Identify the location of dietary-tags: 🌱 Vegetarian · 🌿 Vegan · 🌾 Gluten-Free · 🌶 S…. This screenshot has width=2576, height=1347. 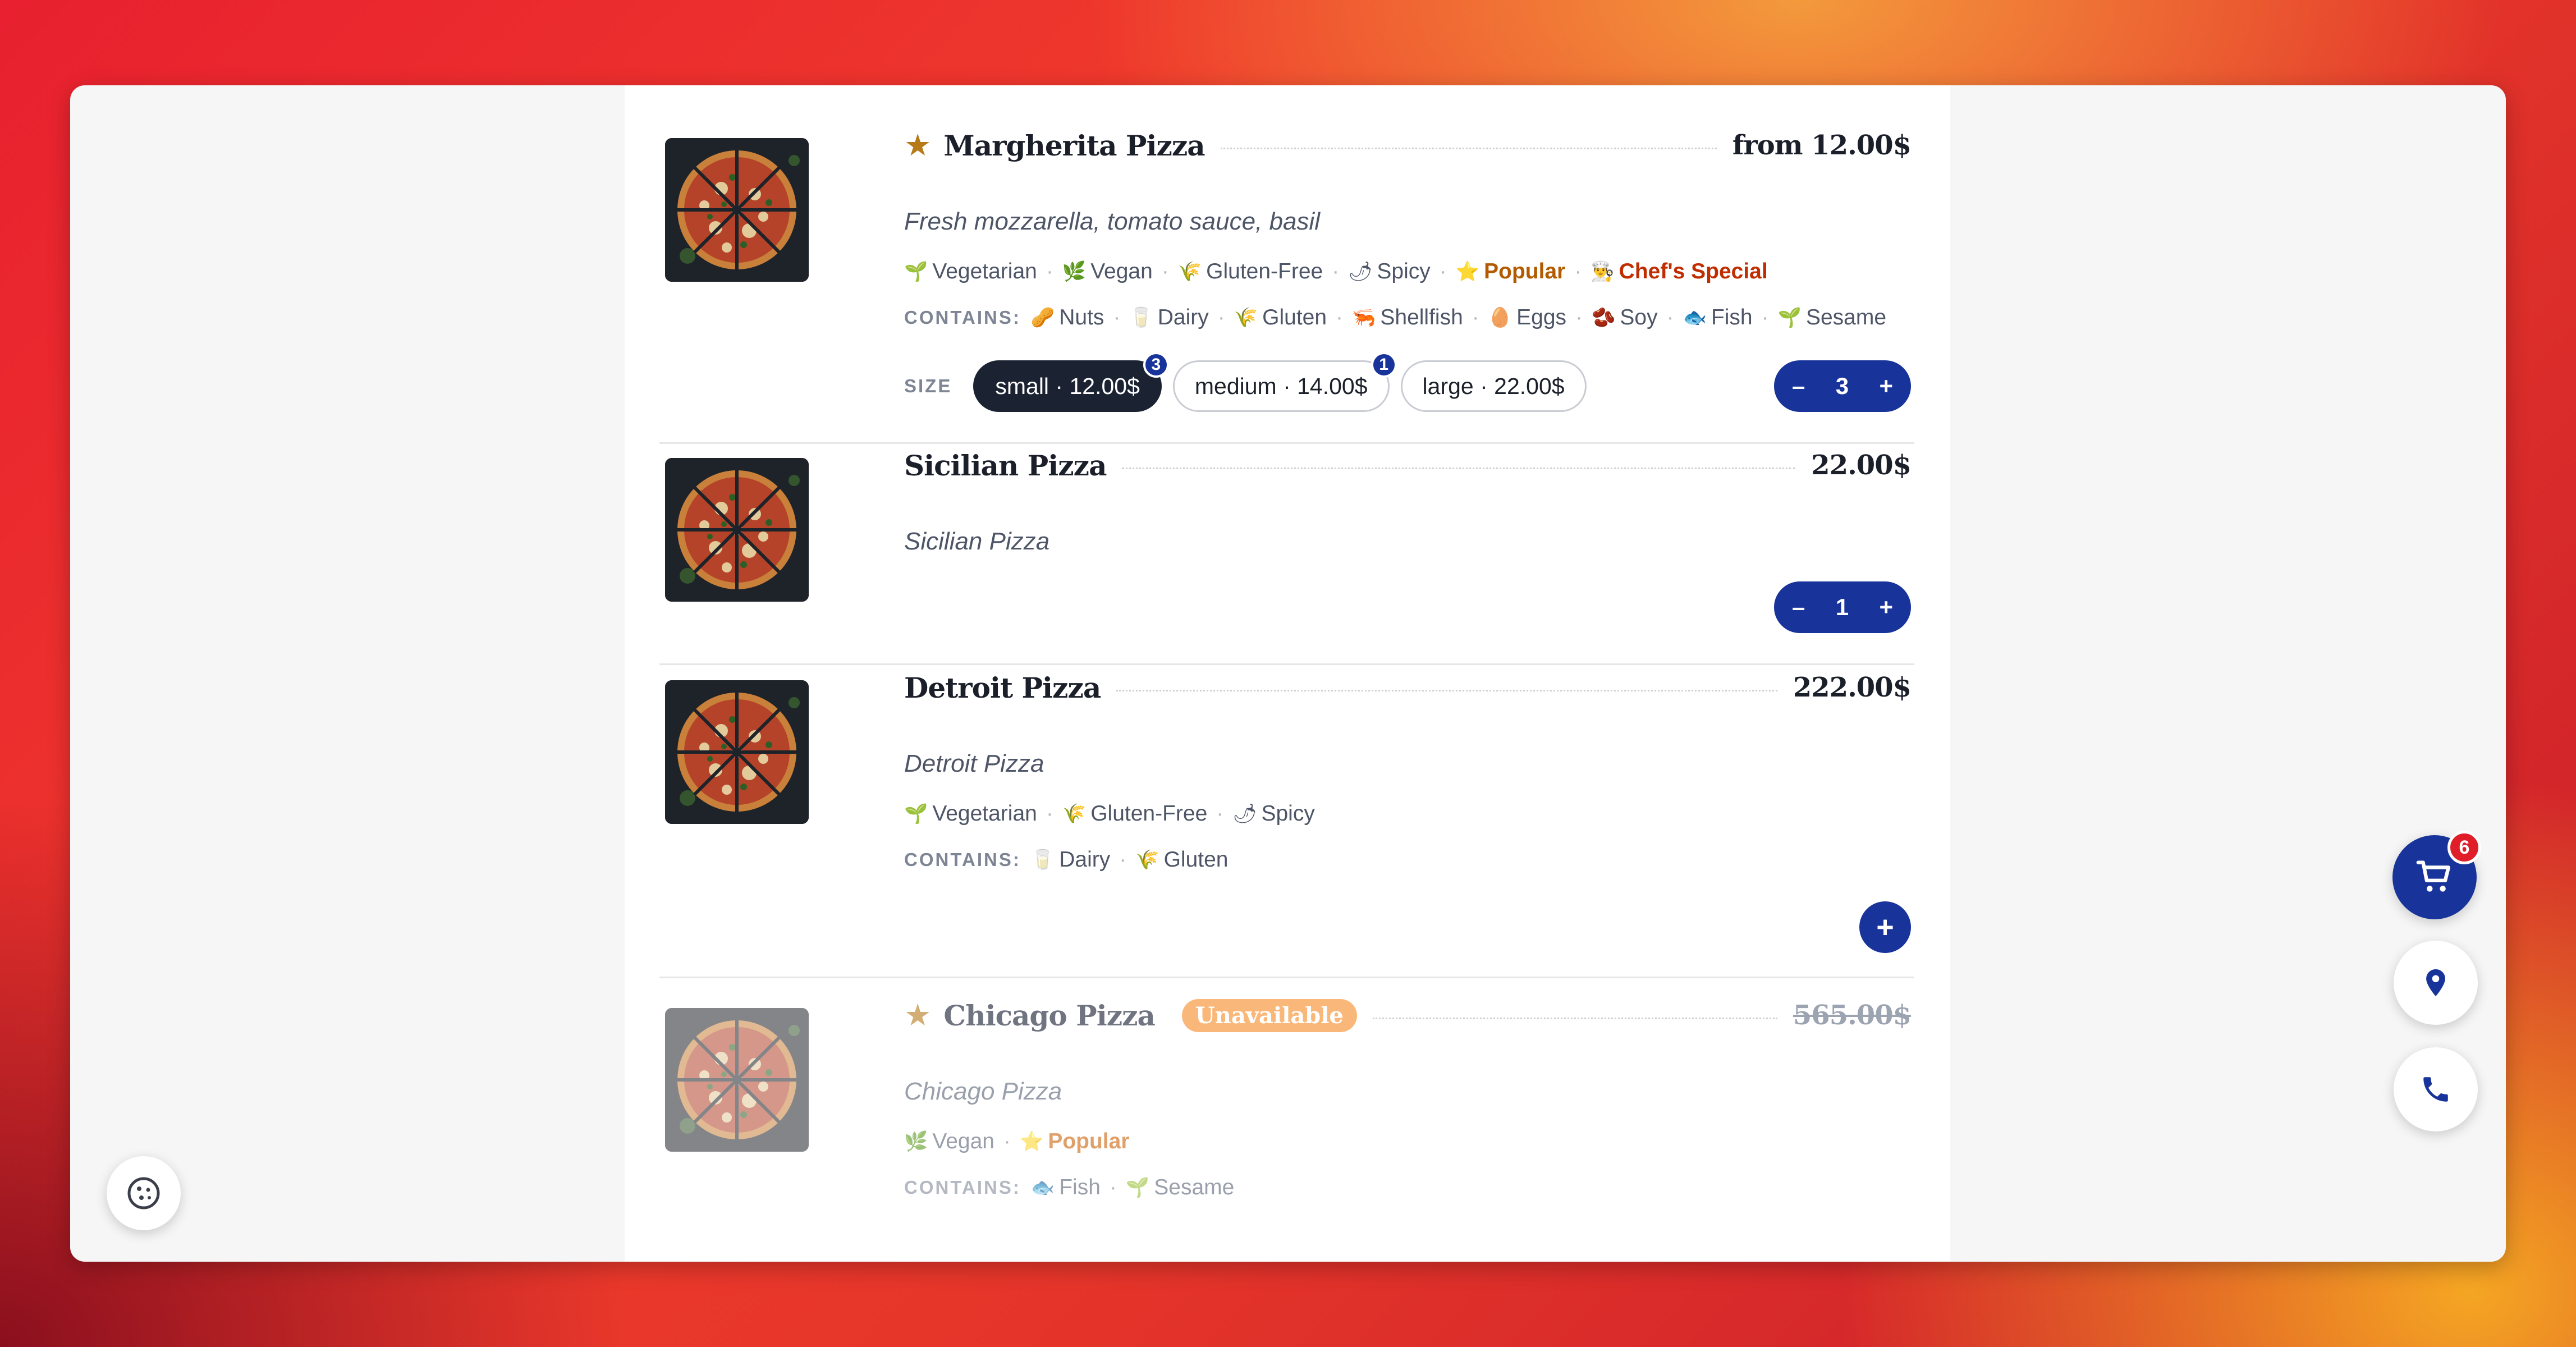
(1336, 272).